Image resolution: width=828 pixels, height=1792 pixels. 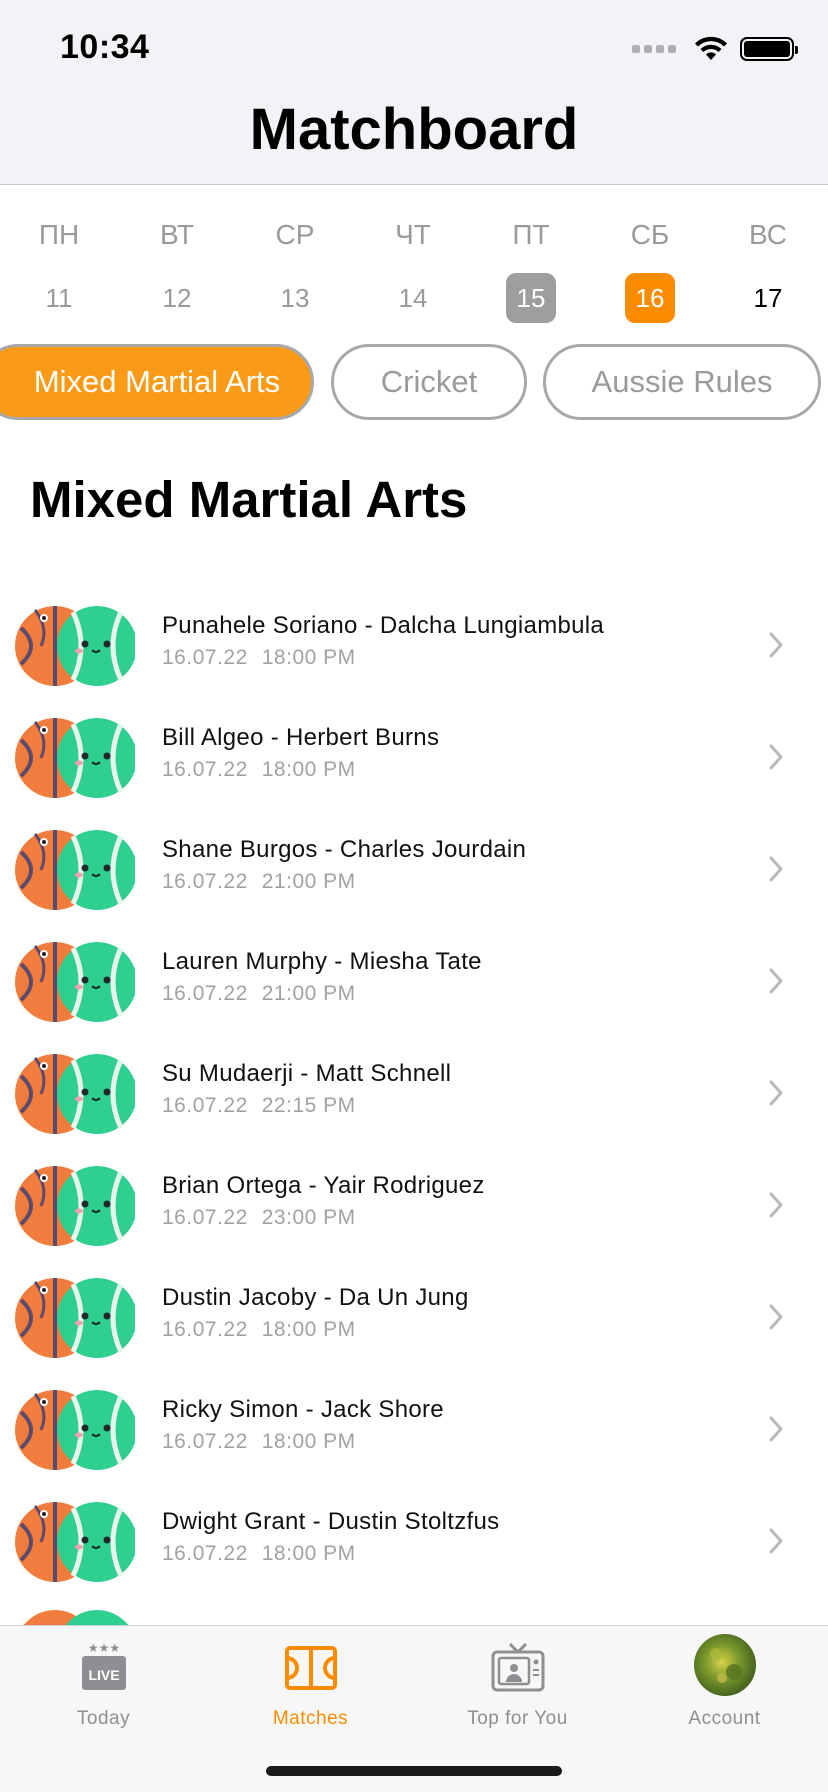 What do you see at coordinates (650, 269) in the screenshot?
I see `day-sat: СБ 16` at bounding box center [650, 269].